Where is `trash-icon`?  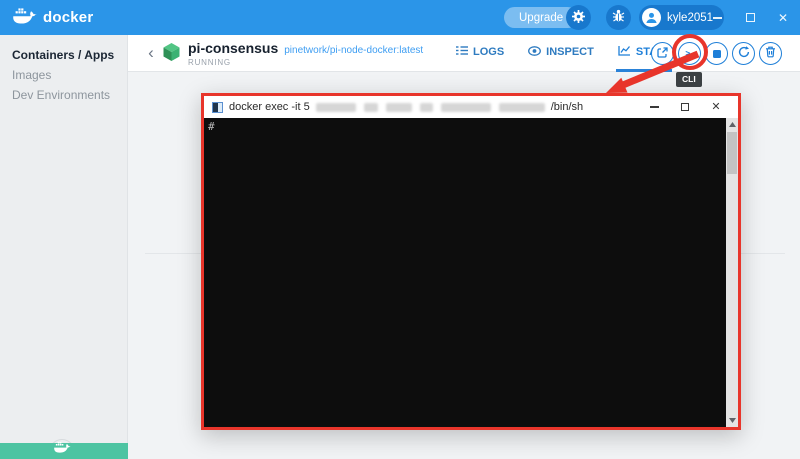
trash-icon is located at coordinates (770, 53).